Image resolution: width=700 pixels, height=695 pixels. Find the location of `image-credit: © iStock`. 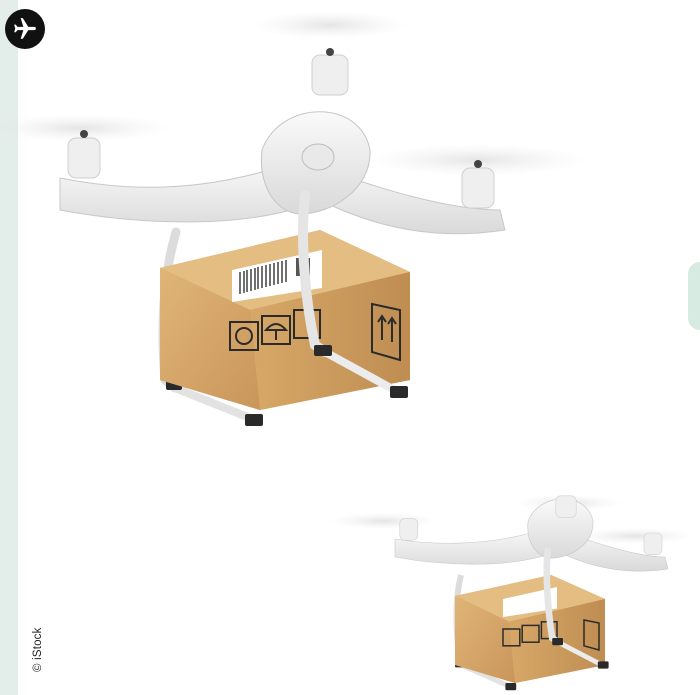

image-credit: © iStock is located at coordinates (38, 649).